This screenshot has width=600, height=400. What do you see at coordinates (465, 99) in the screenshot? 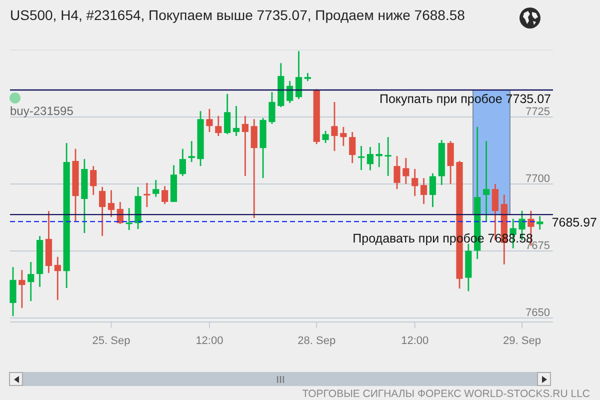
I see `level-label: Покупать при пробое 7735.07` at bounding box center [465, 99].